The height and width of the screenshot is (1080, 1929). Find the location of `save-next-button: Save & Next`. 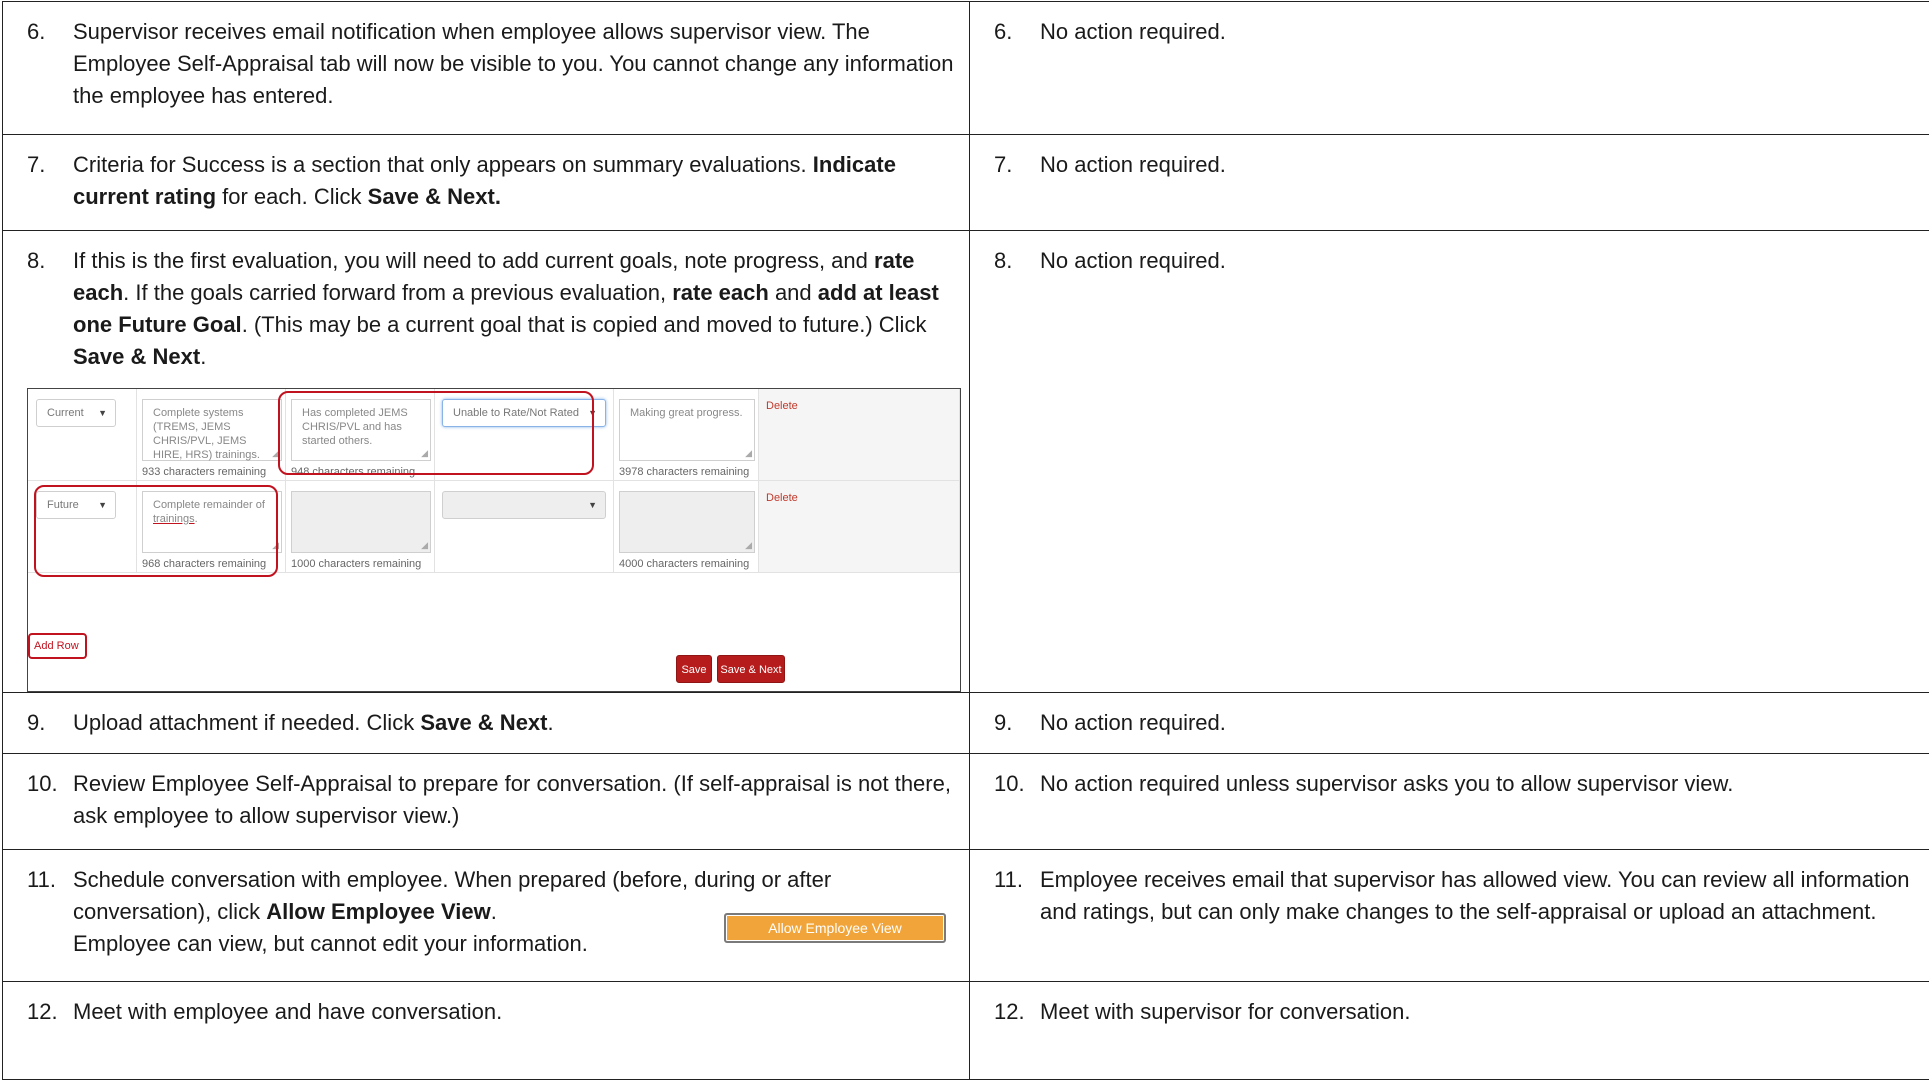

save-next-button: Save & Next is located at coordinates (751, 669).